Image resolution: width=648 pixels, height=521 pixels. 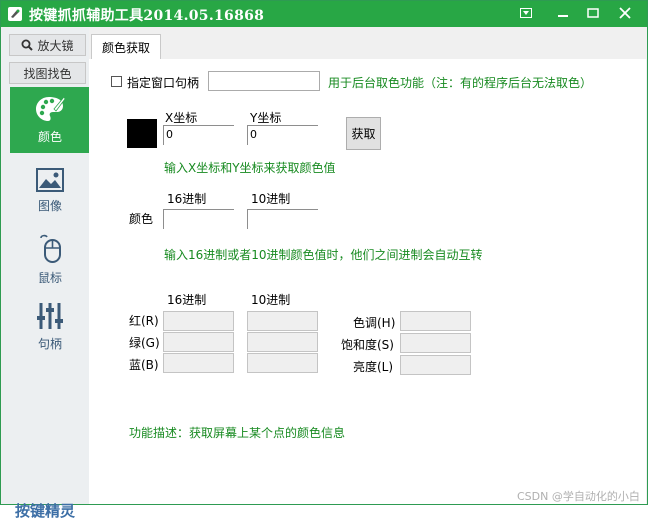 What do you see at coordinates (435, 365) in the screenshot?
I see `lightness-field` at bounding box center [435, 365].